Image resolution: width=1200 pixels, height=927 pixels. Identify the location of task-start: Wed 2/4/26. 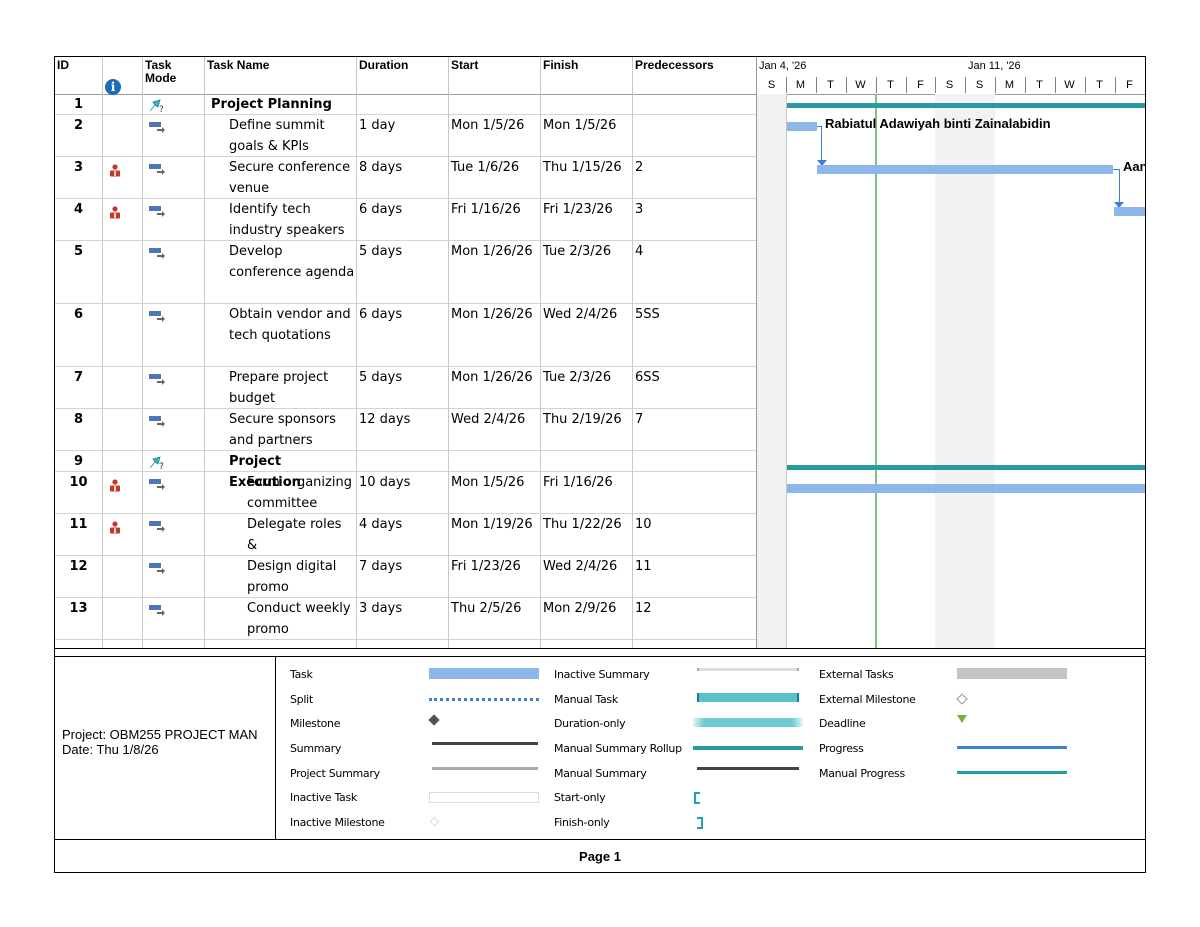
(495, 419).